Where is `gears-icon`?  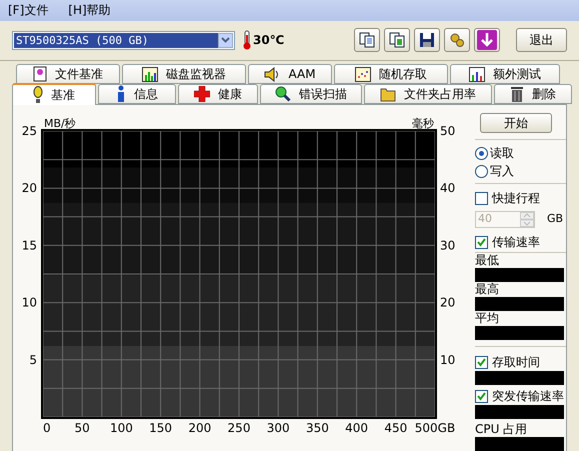
gears-icon is located at coordinates (457, 40).